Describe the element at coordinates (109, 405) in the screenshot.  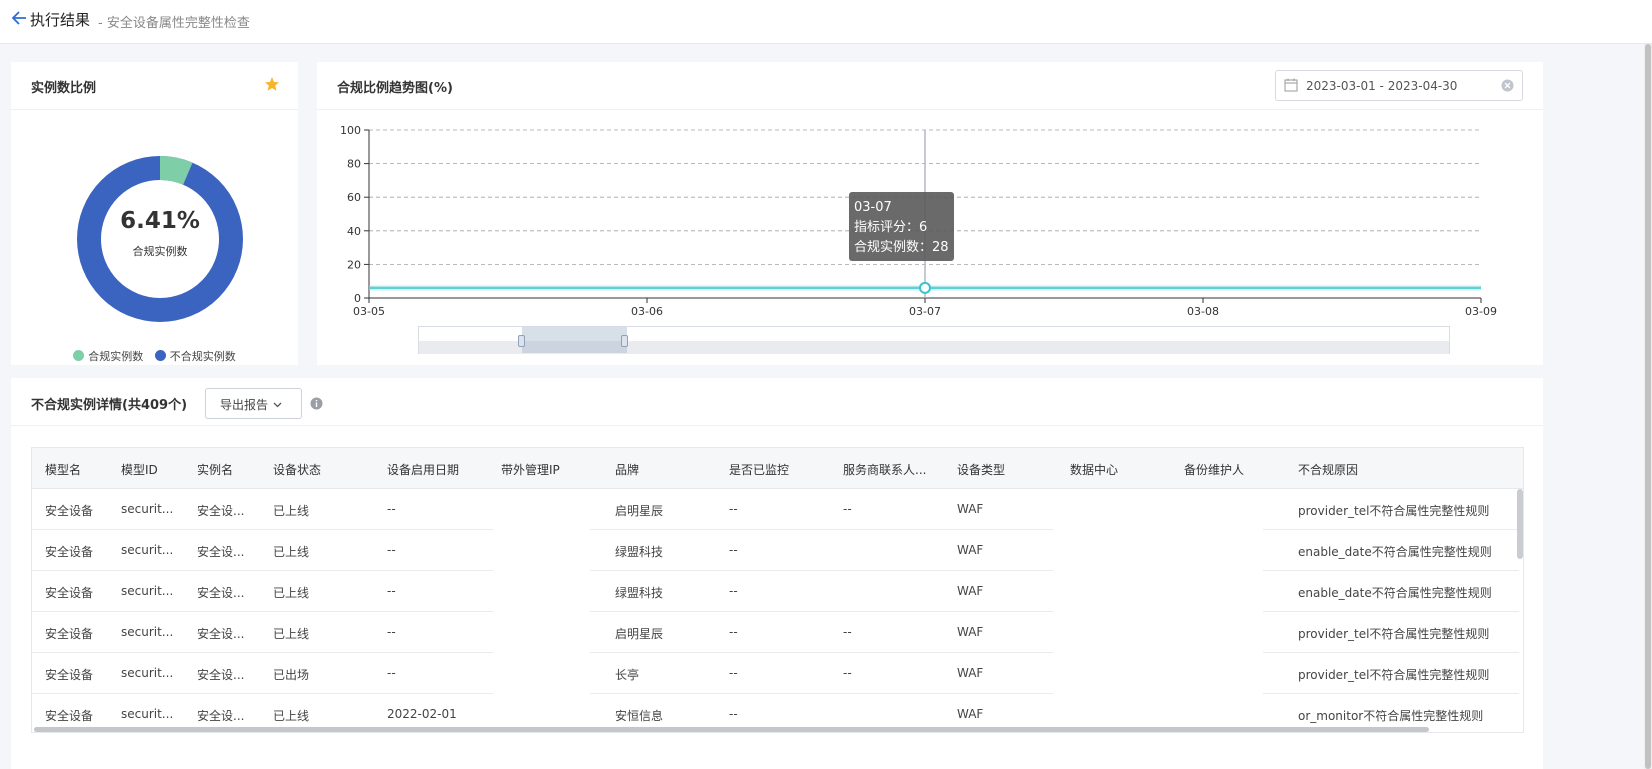
I see `detail-card-title: 不合规实例详情(共409个)` at that location.